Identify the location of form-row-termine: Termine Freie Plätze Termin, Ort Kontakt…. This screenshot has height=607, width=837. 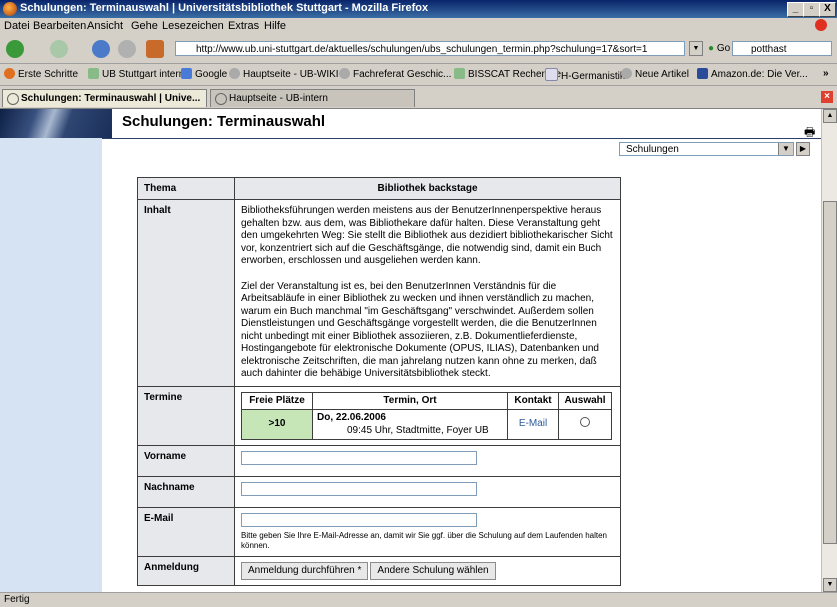
(379, 415).